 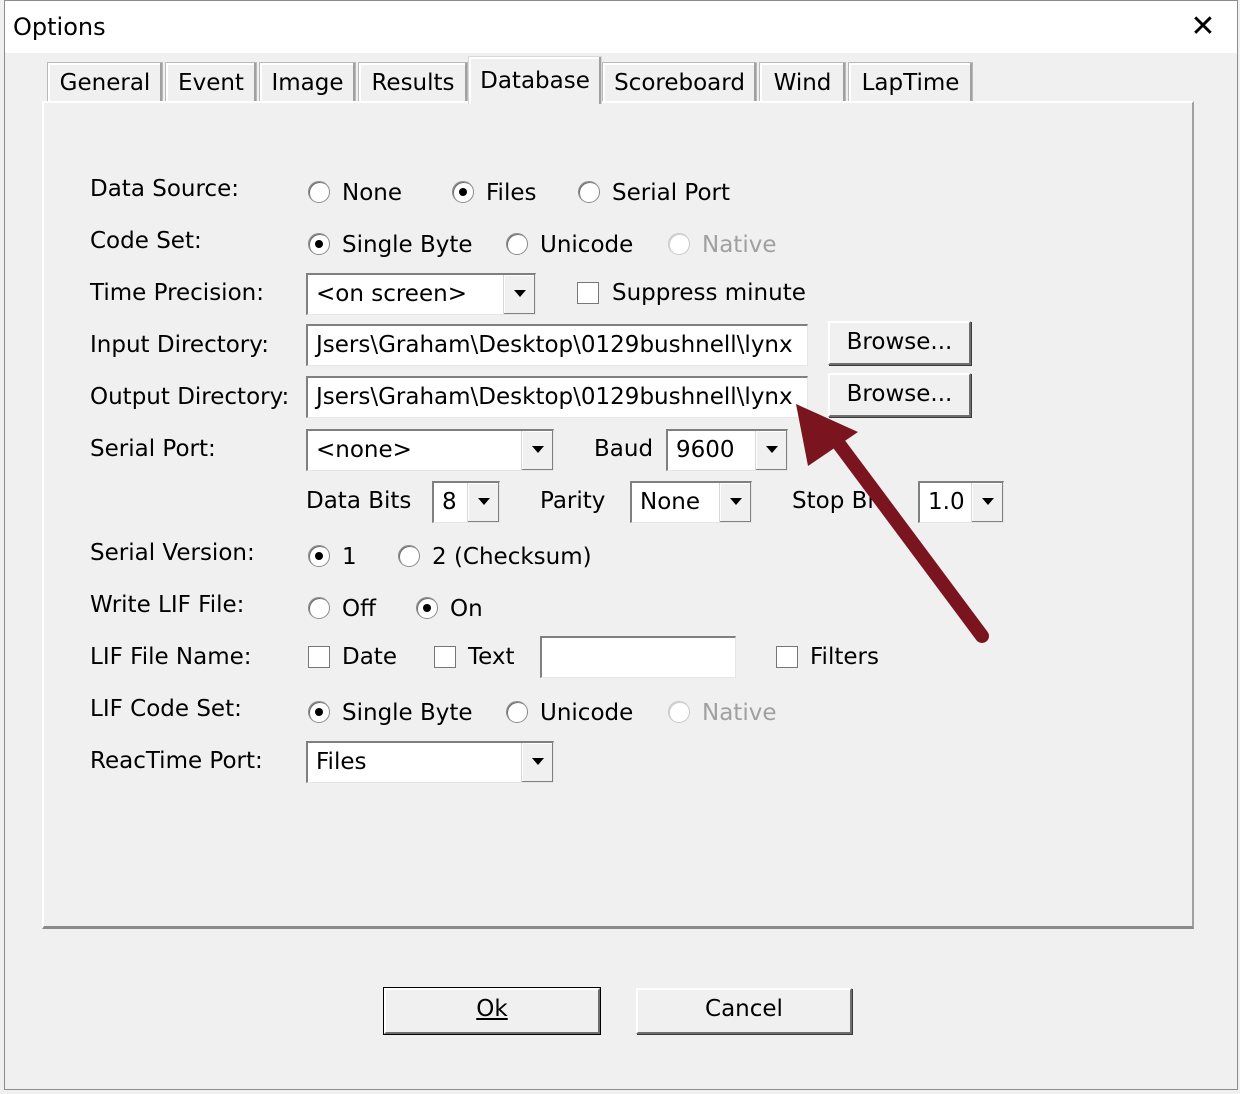 What do you see at coordinates (946, 502) in the screenshot?
I see `stop-bits-value: 1.0` at bounding box center [946, 502].